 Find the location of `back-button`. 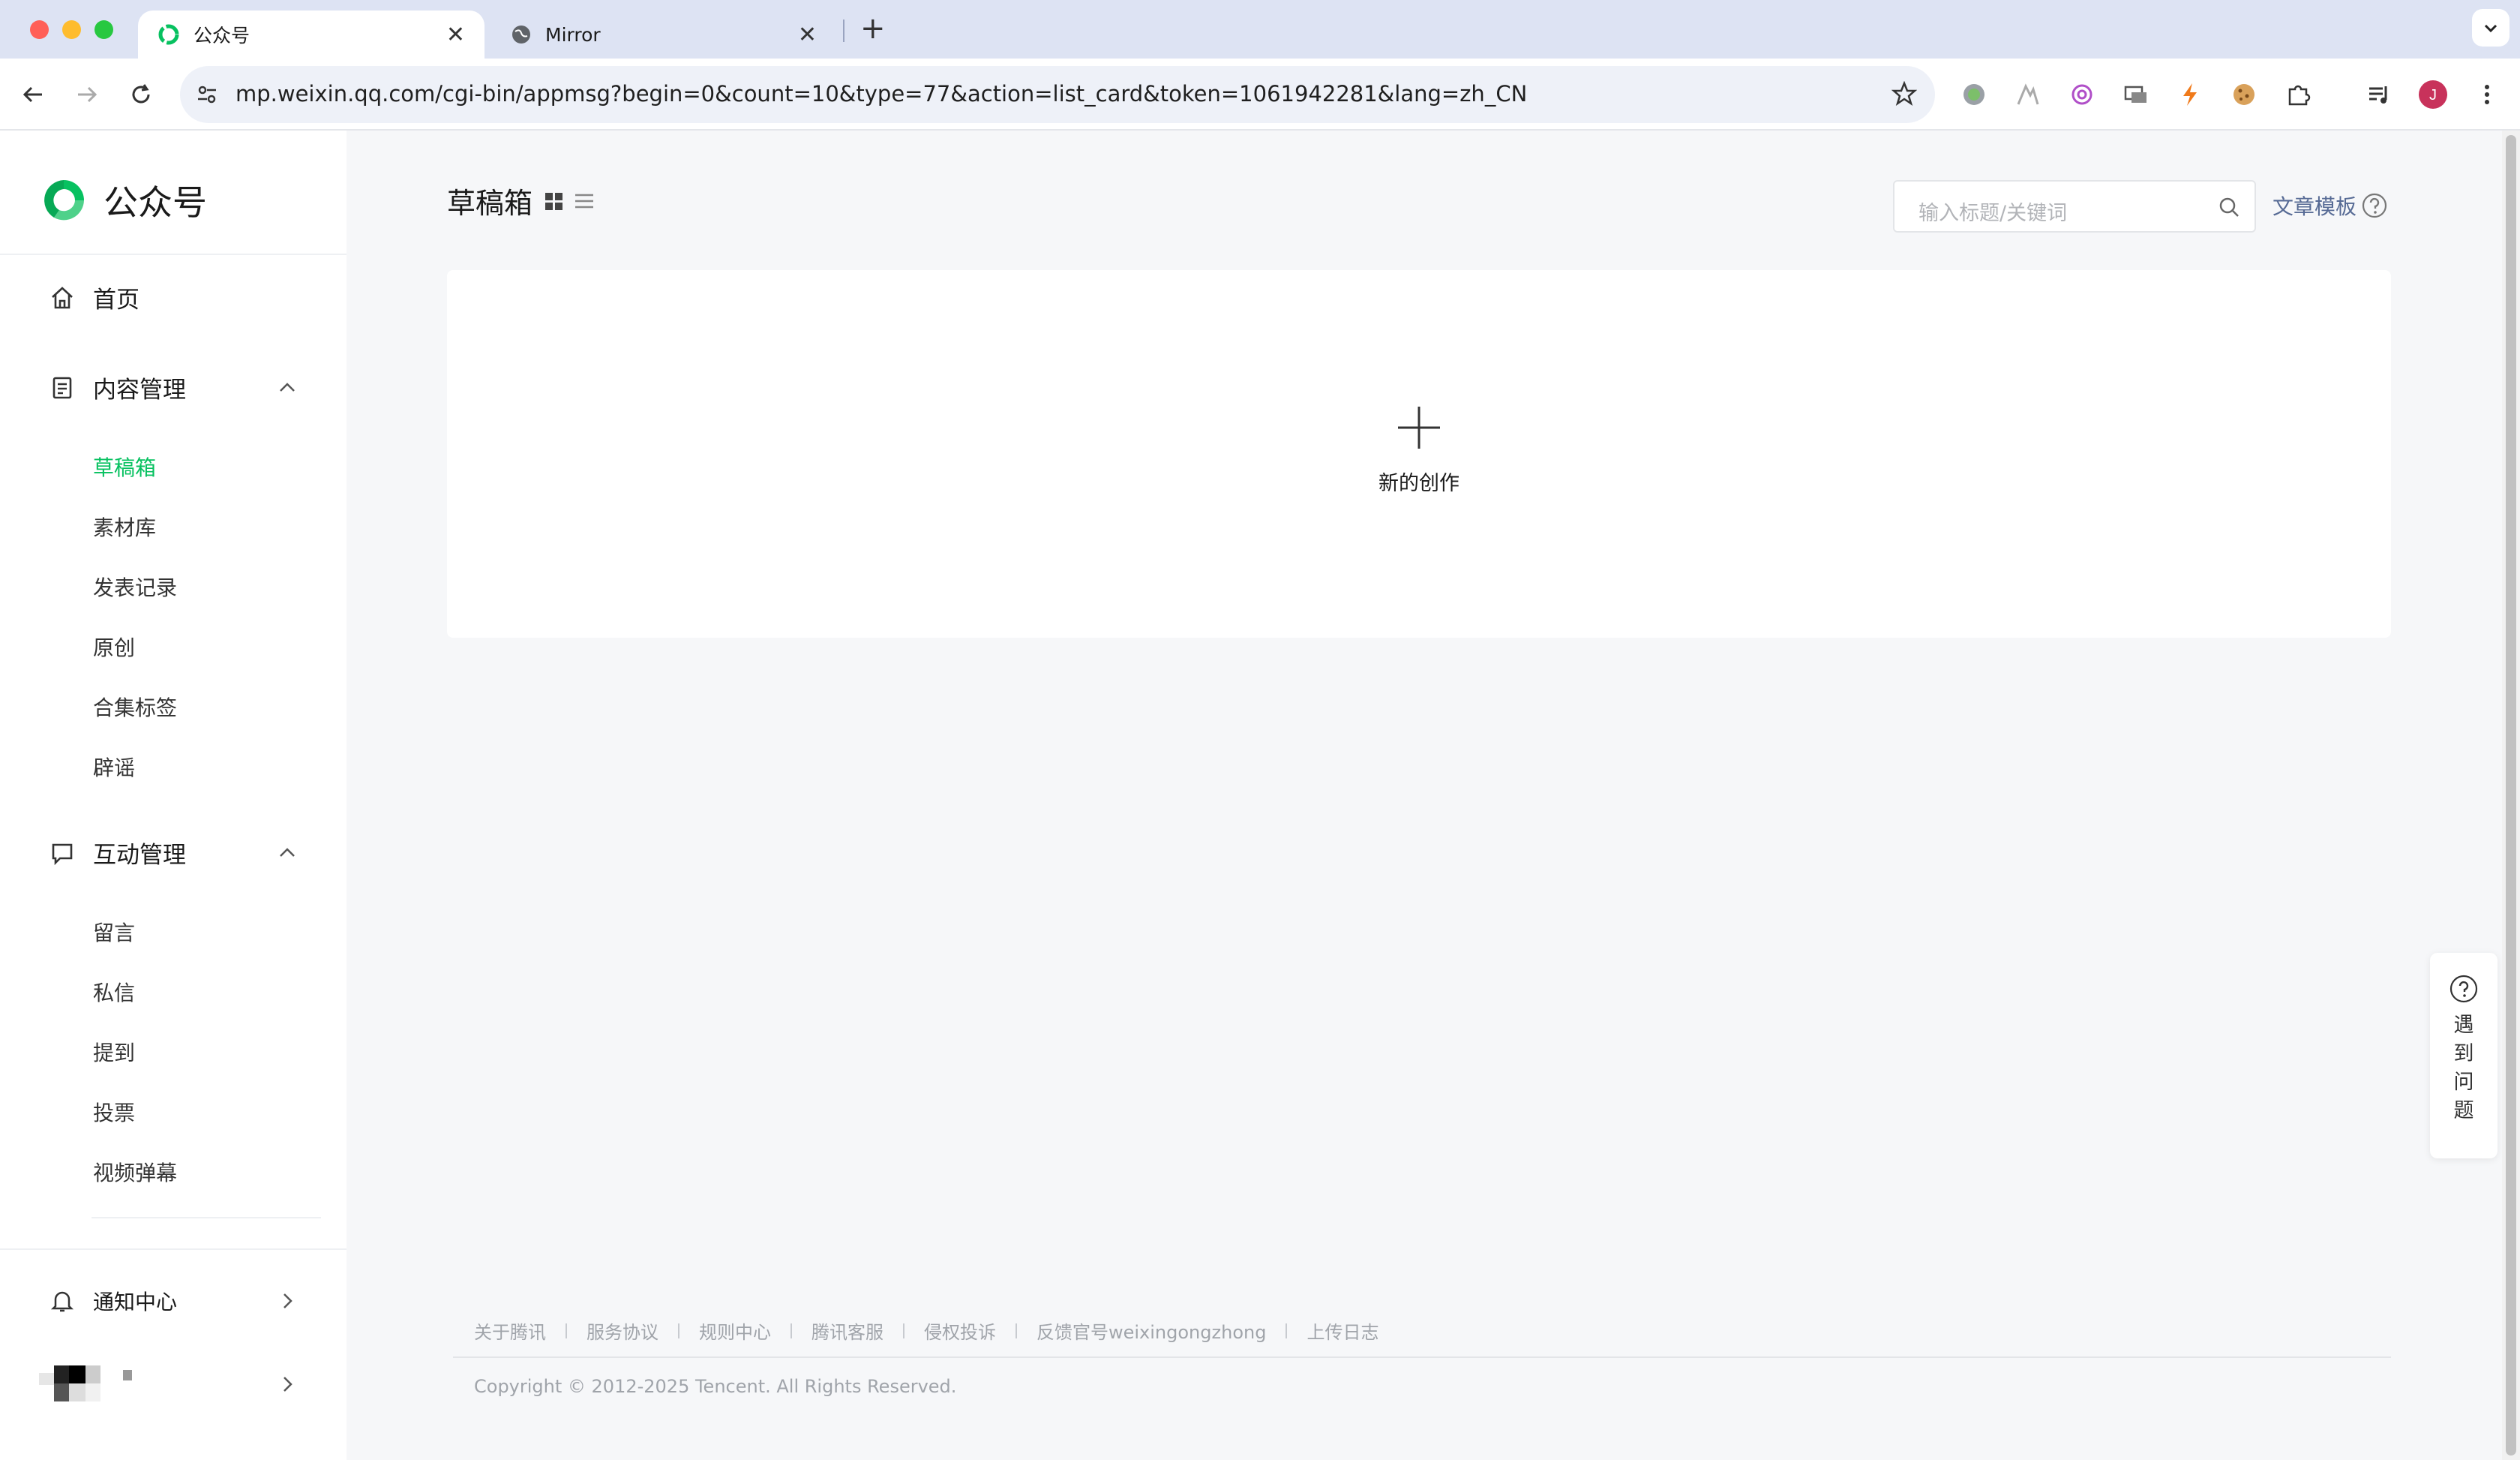

back-button is located at coordinates (33, 95).